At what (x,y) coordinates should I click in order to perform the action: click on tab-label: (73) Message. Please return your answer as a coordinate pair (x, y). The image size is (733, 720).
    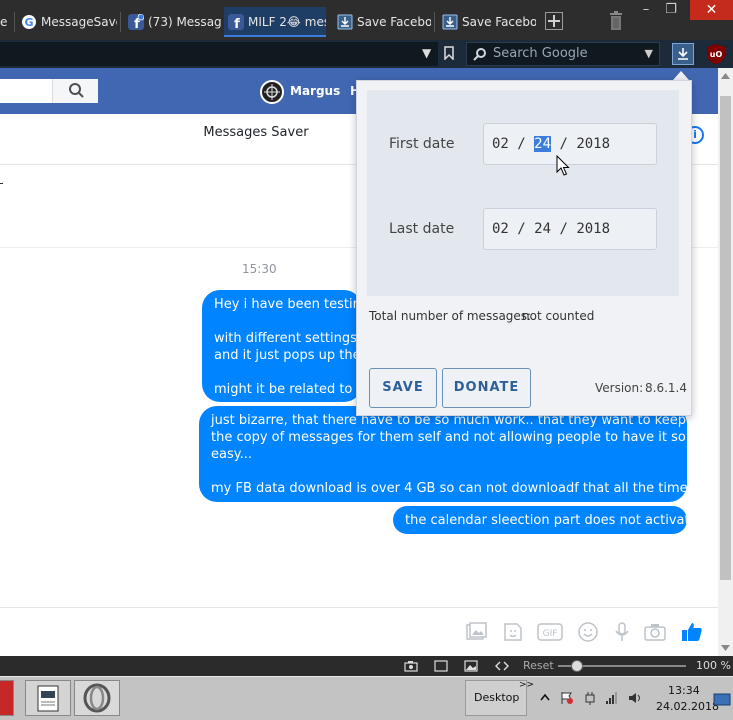
    Looking at the image, I should click on (185, 22).